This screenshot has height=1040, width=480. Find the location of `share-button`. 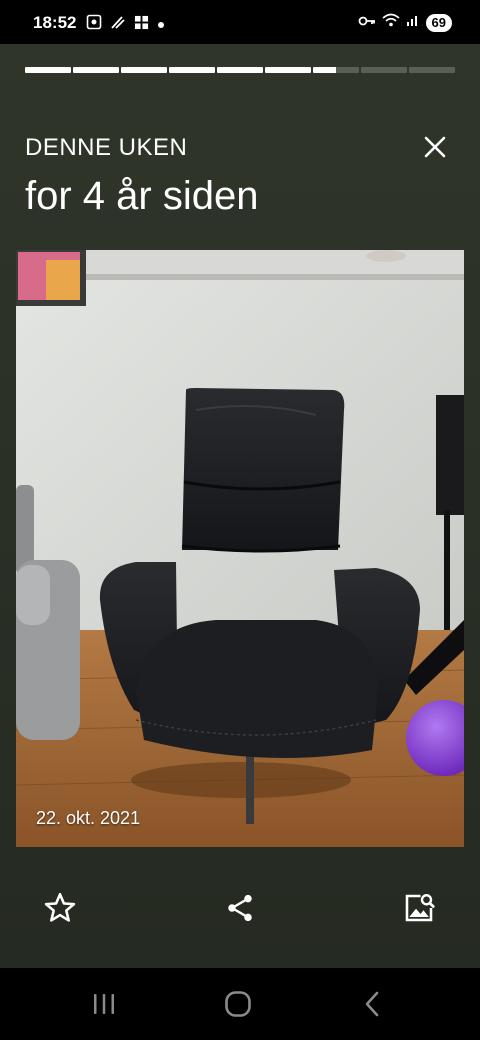

share-button is located at coordinates (240, 908).